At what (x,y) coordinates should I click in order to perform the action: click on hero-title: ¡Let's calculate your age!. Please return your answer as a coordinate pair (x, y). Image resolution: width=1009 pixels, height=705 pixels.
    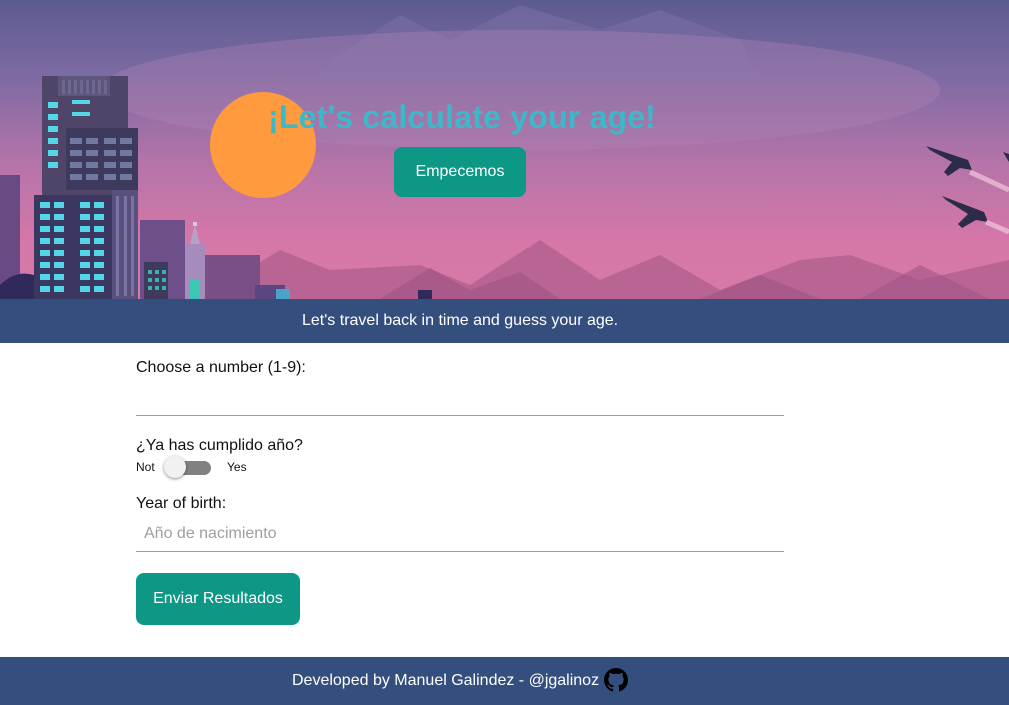
    Looking at the image, I should click on (462, 117).